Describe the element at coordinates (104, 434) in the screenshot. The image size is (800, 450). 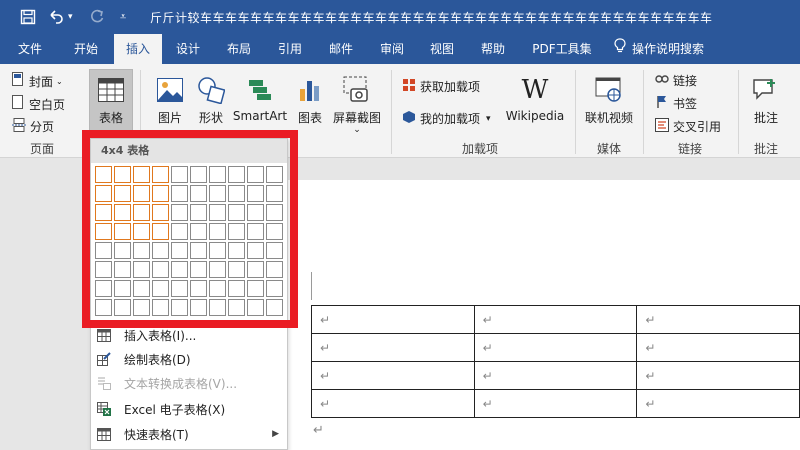
I see `quick-table-icon` at that location.